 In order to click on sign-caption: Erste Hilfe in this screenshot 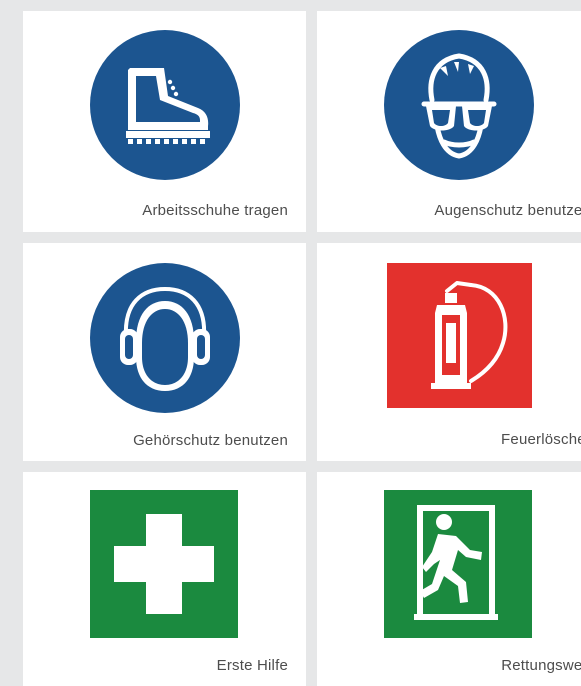, I will do `click(252, 665)`.